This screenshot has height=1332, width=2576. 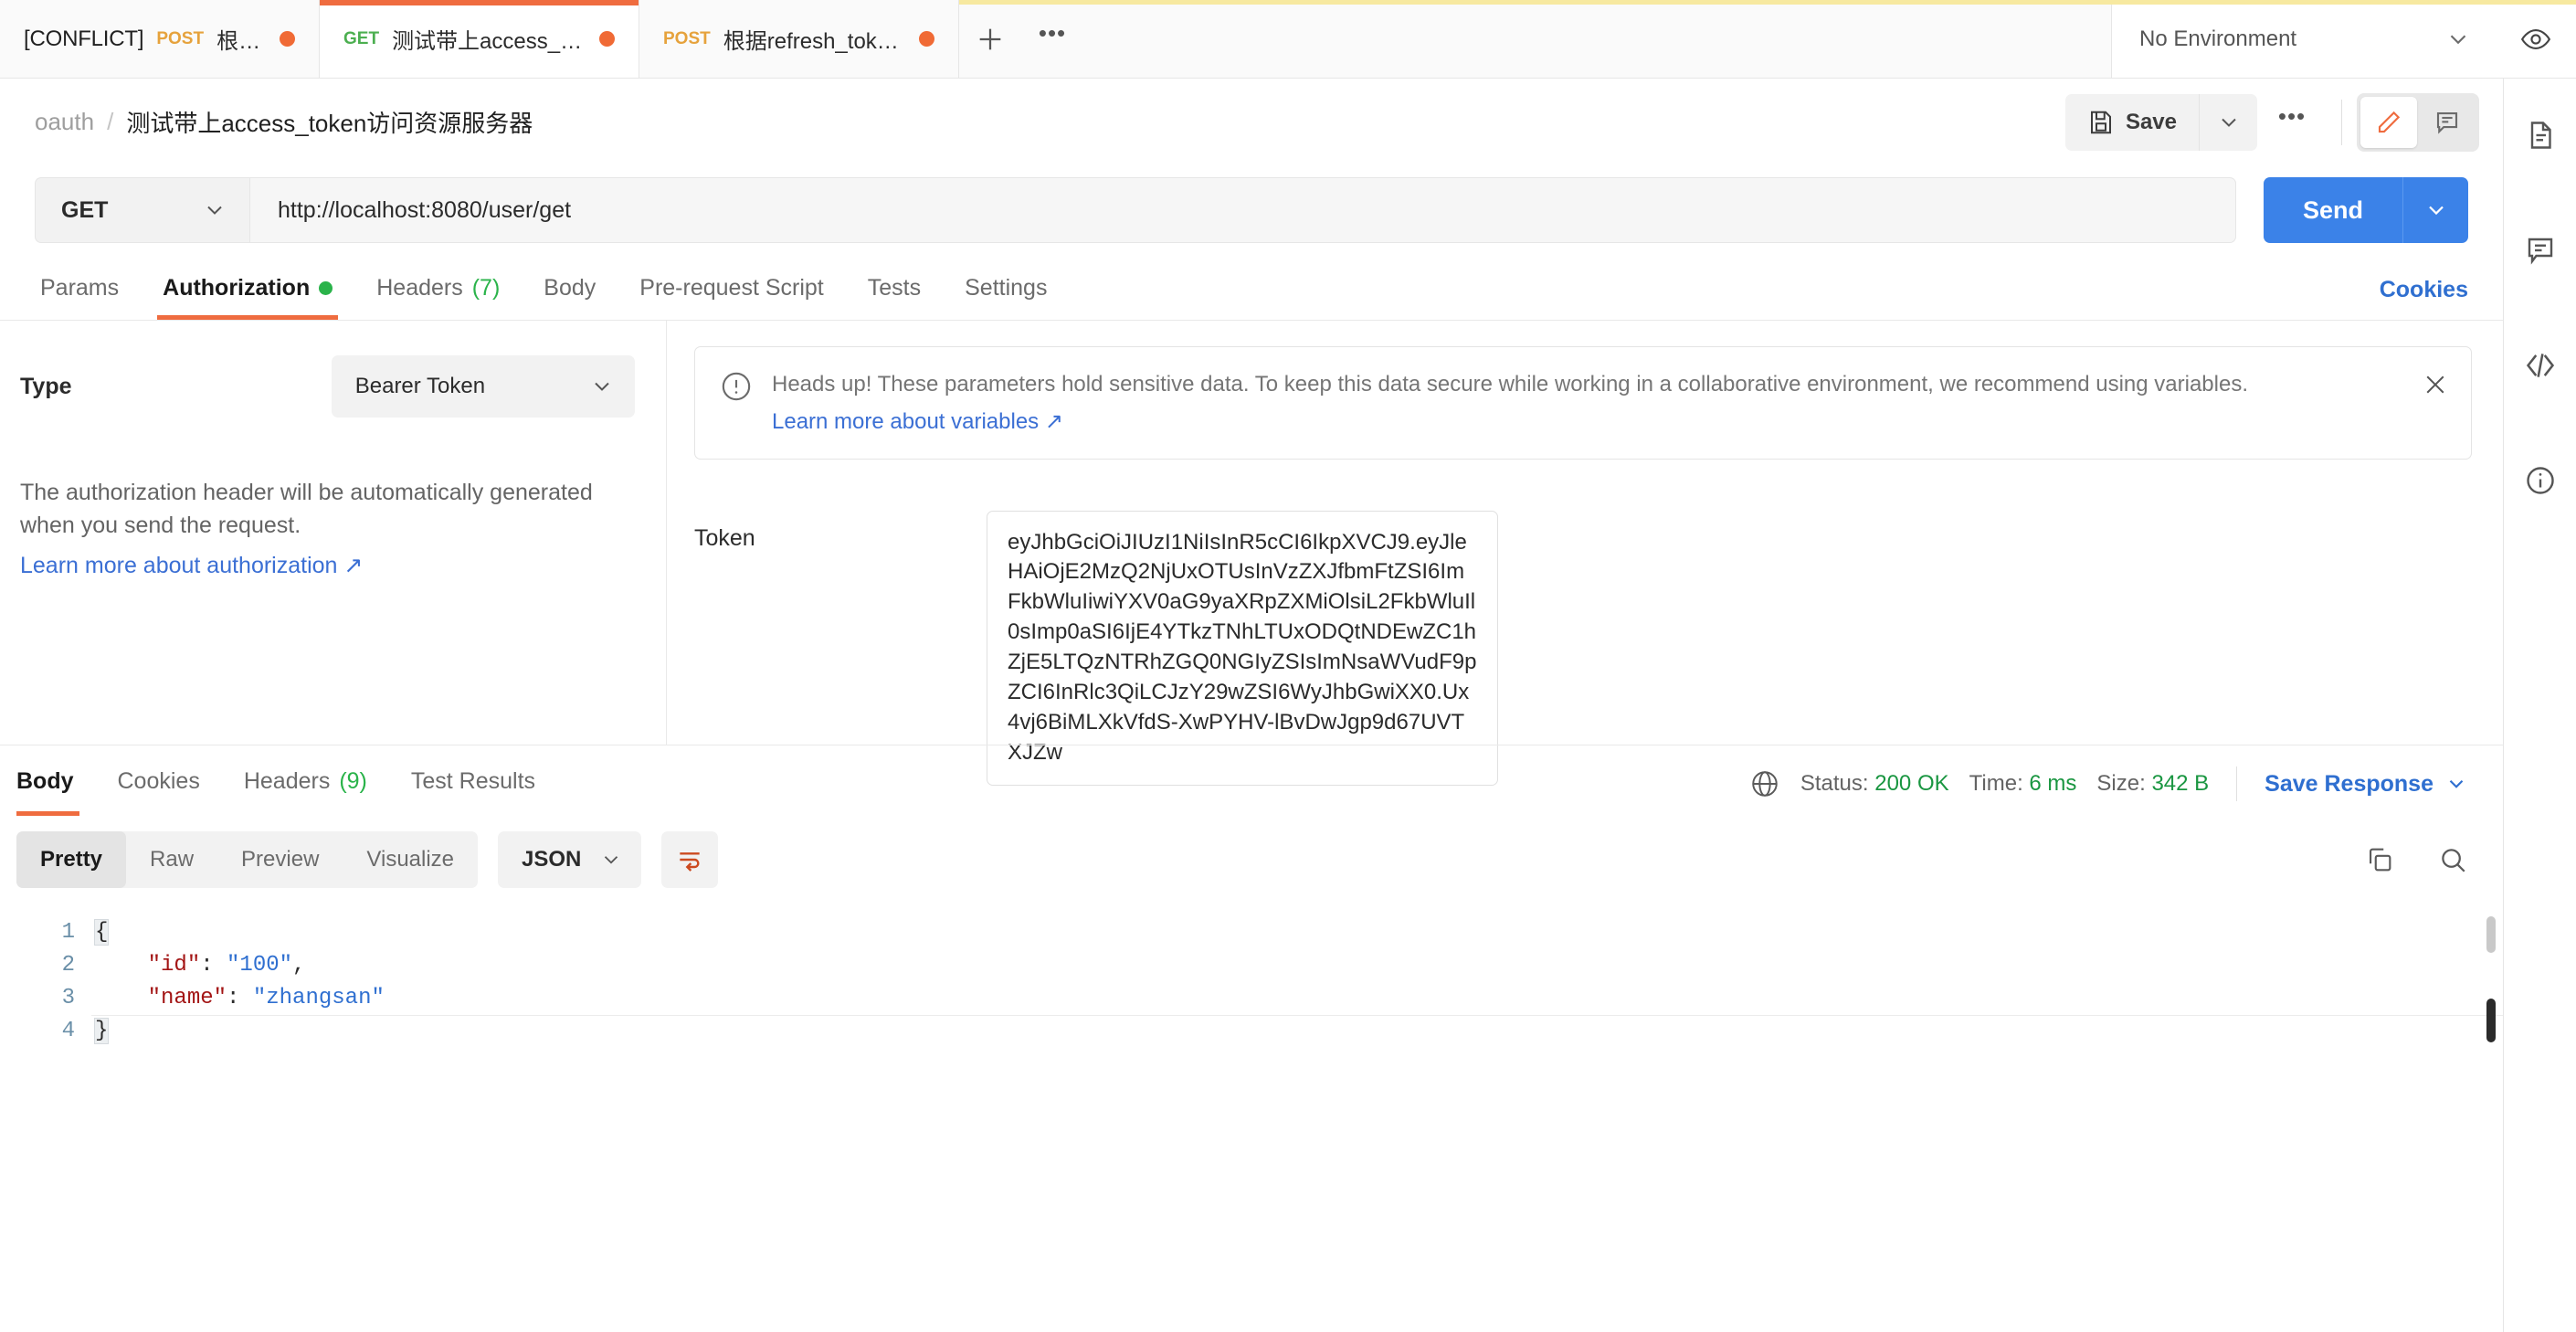 I want to click on save-options-button, so click(x=2228, y=122).